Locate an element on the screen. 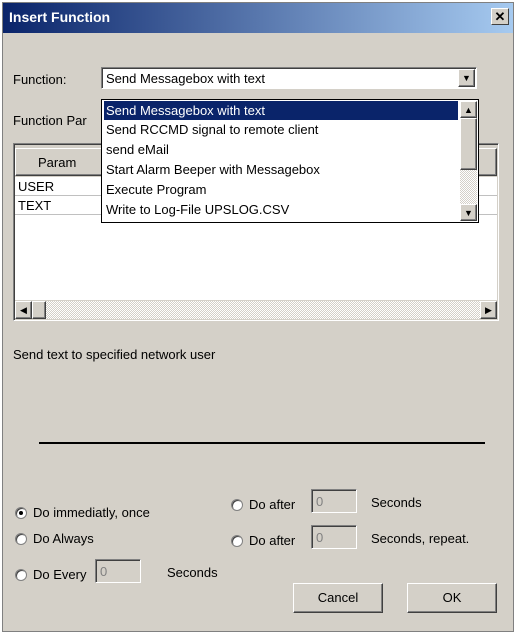 Image resolution: width=516 pixels, height=634 pixels. vertical-scrollbar: ▲ ▼ is located at coordinates (468, 161).